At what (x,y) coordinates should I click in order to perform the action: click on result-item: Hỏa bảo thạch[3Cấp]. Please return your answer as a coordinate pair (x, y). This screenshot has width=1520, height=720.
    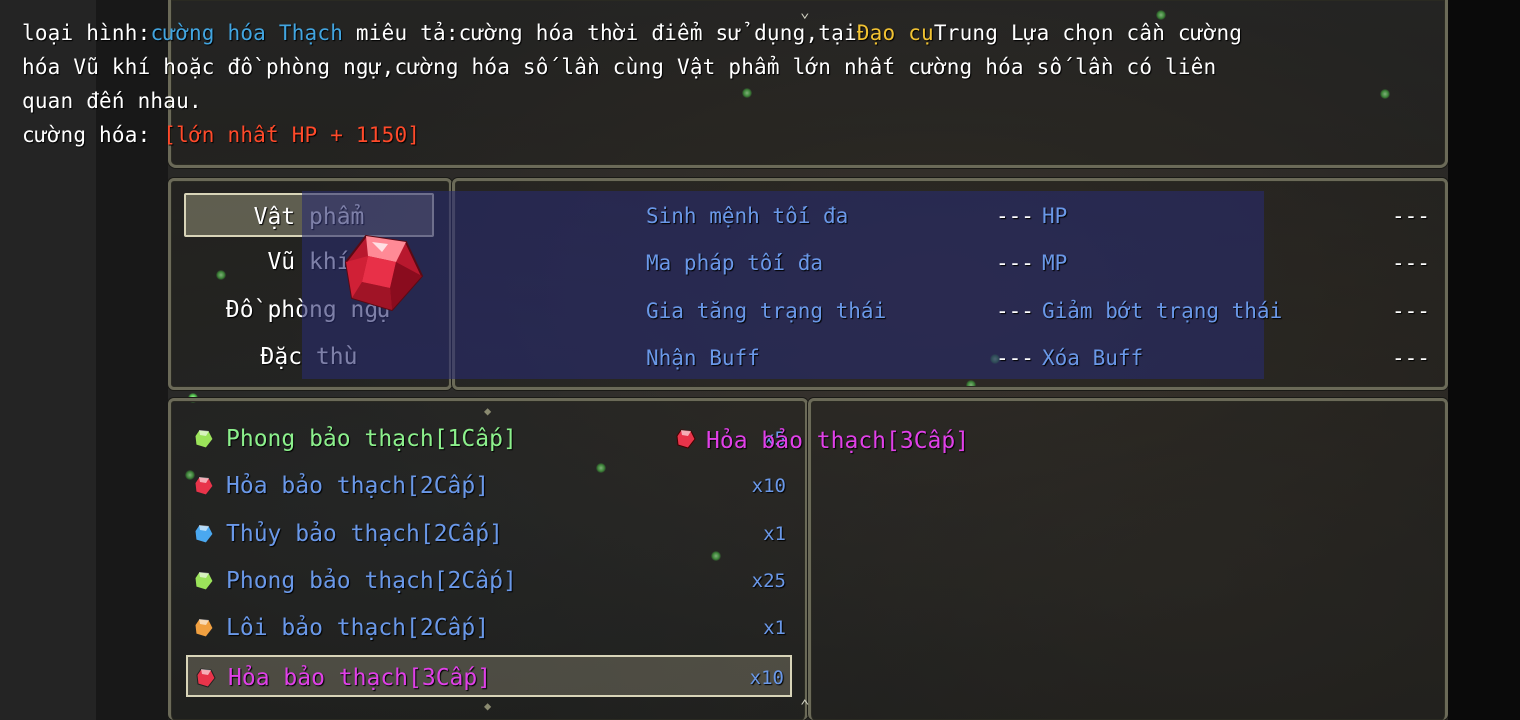
    Looking at the image, I should click on (952, 441).